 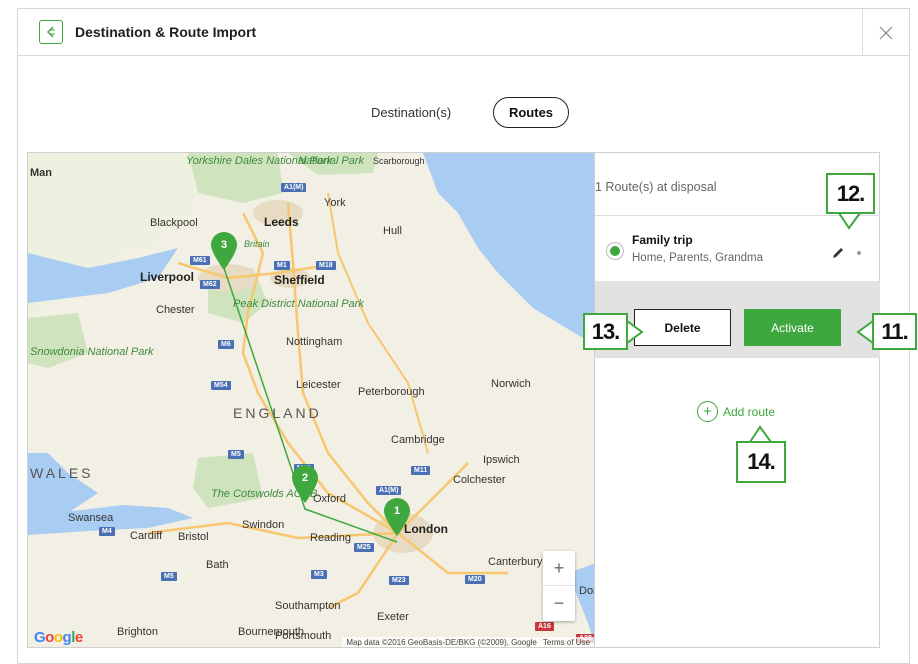 I want to click on map-label-man: Man, so click(x=41, y=173).